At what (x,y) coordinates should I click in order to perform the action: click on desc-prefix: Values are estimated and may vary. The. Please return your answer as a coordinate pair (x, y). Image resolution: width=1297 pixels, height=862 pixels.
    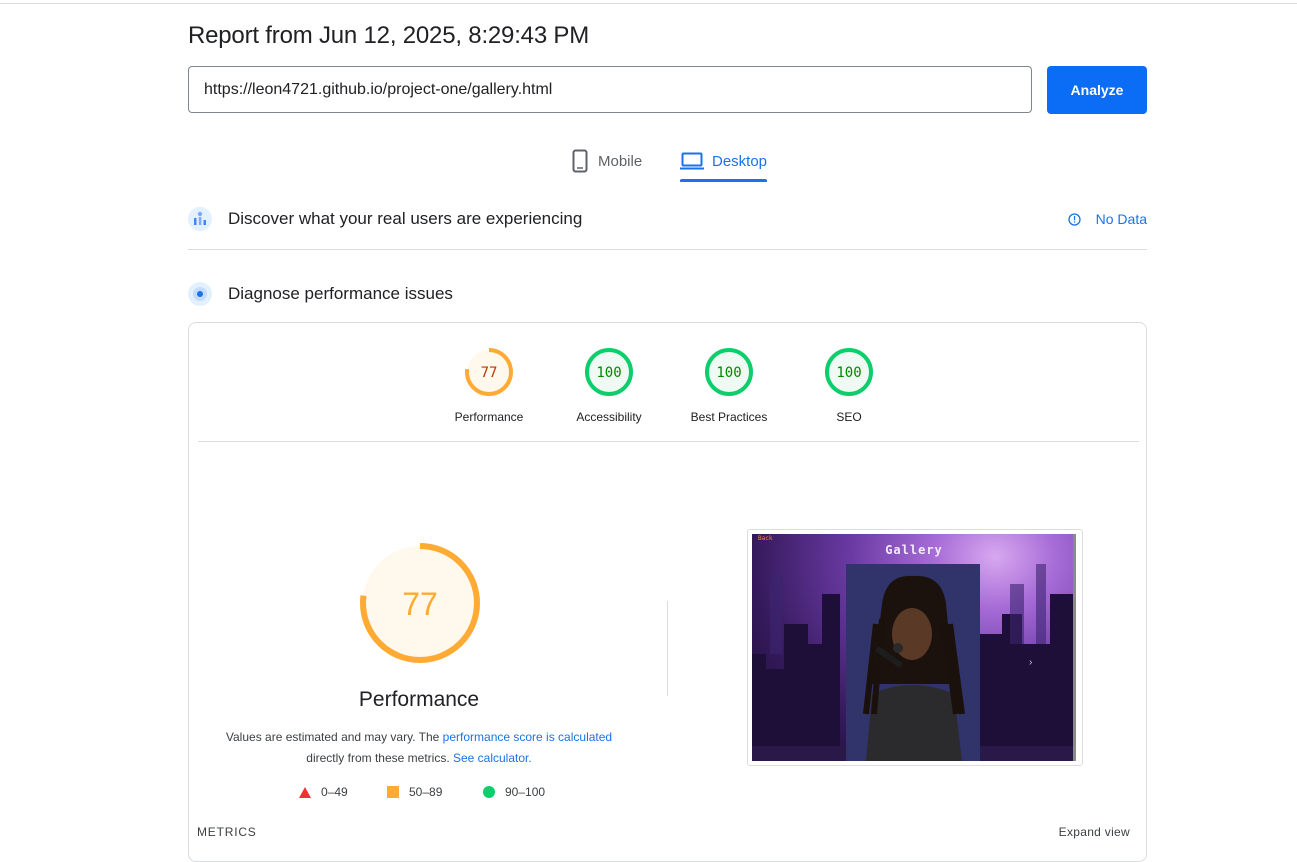
    Looking at the image, I should click on (334, 737).